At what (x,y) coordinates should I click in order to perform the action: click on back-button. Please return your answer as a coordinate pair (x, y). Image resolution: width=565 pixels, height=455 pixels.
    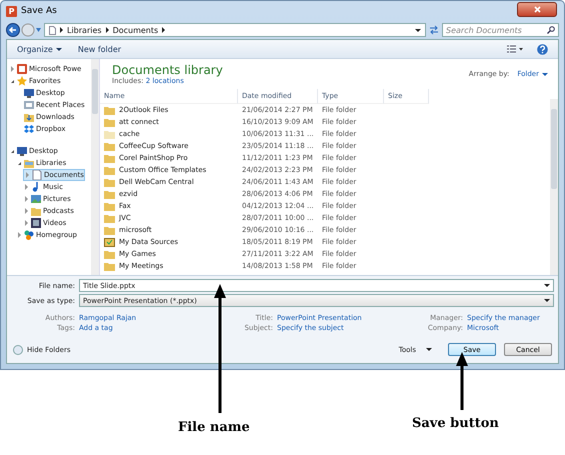
    Looking at the image, I should click on (13, 30).